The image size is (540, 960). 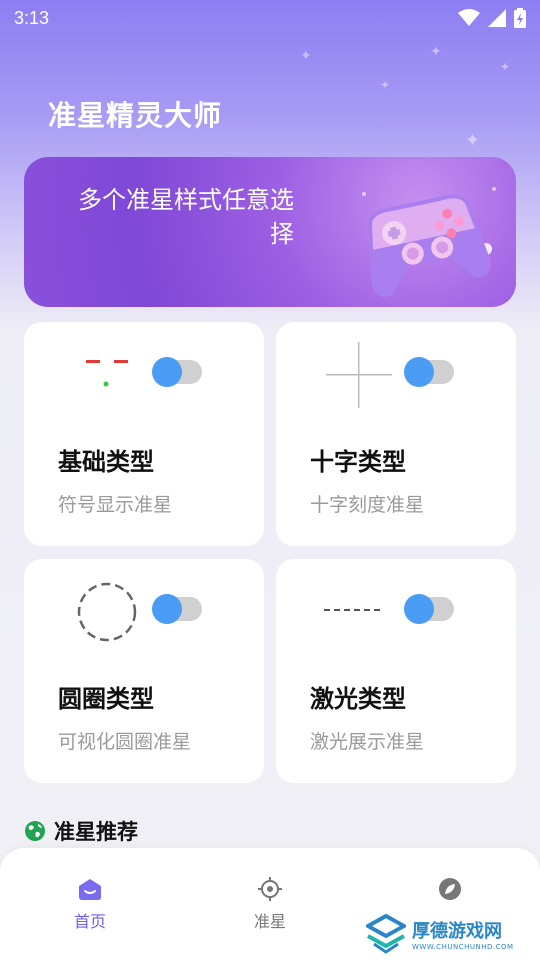 What do you see at coordinates (135, 115) in the screenshot?
I see `page-title: 准星精灵大师` at bounding box center [135, 115].